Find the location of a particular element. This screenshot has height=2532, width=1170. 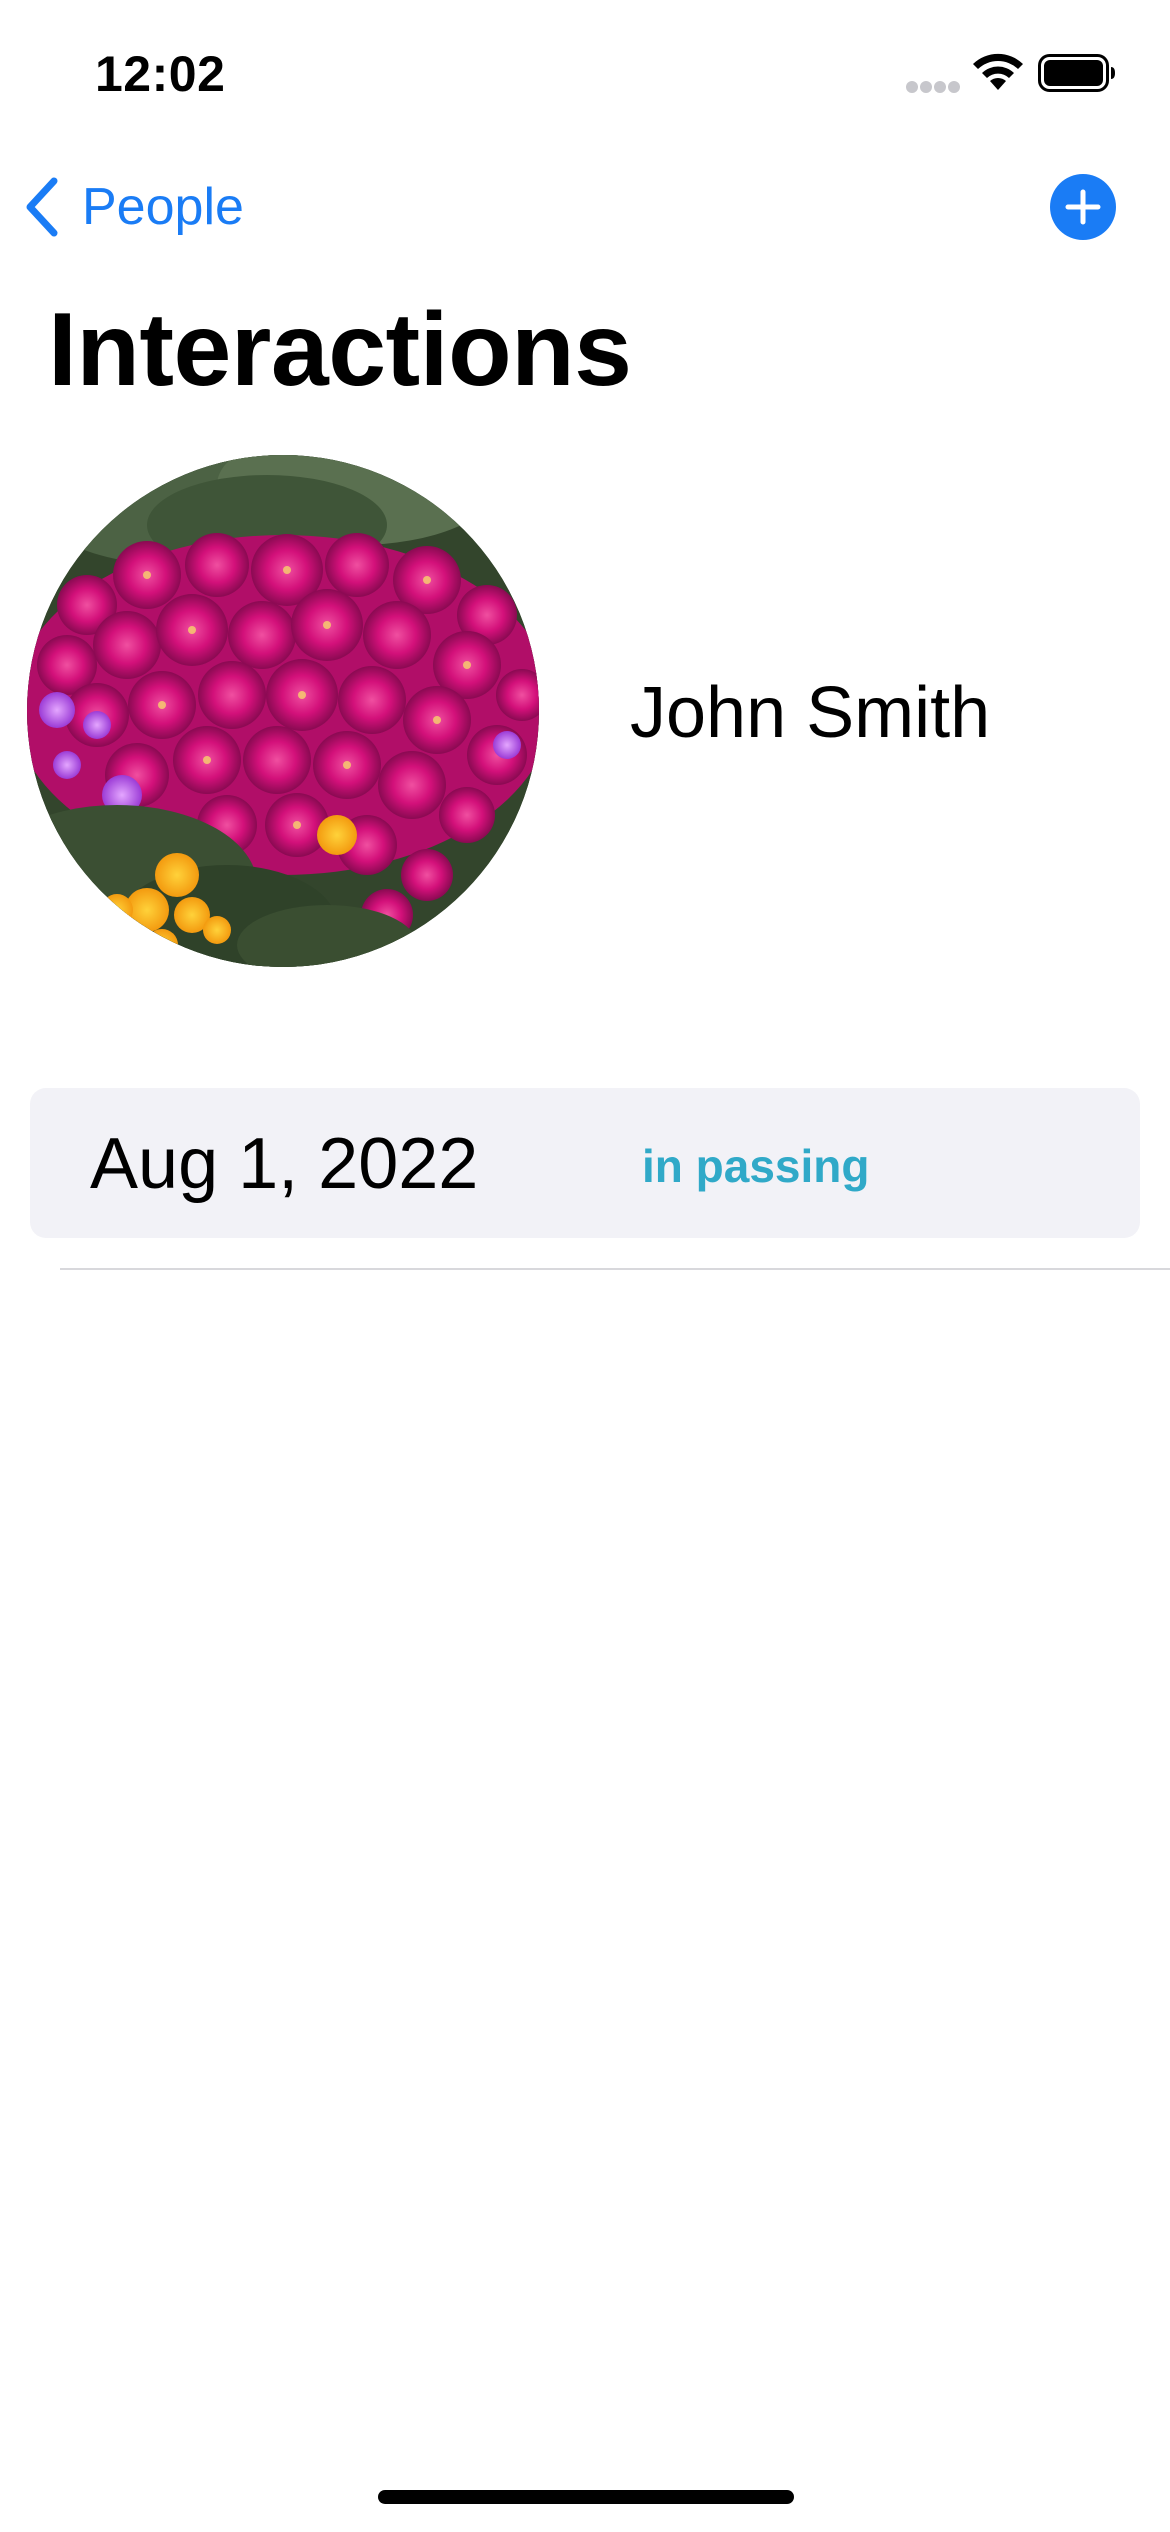

status-time: 12:02 is located at coordinates (160, 74).